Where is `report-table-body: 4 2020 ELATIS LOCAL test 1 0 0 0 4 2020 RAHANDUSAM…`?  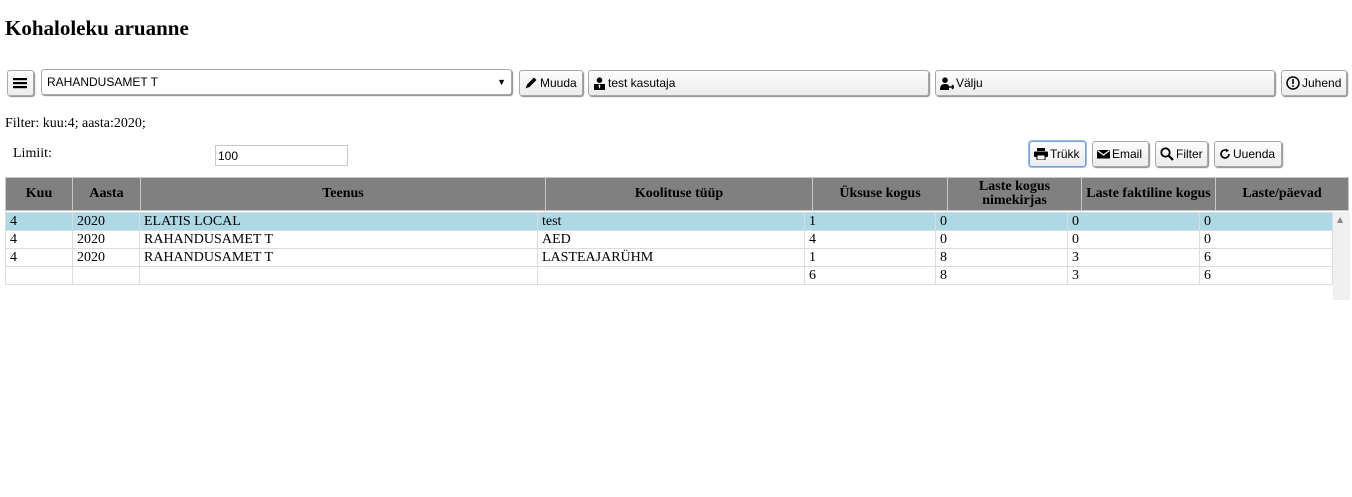
report-table-body: 4 2020 ELATIS LOCAL test 1 0 0 0 4 2020 RAHANDUSAM… is located at coordinates (669, 248).